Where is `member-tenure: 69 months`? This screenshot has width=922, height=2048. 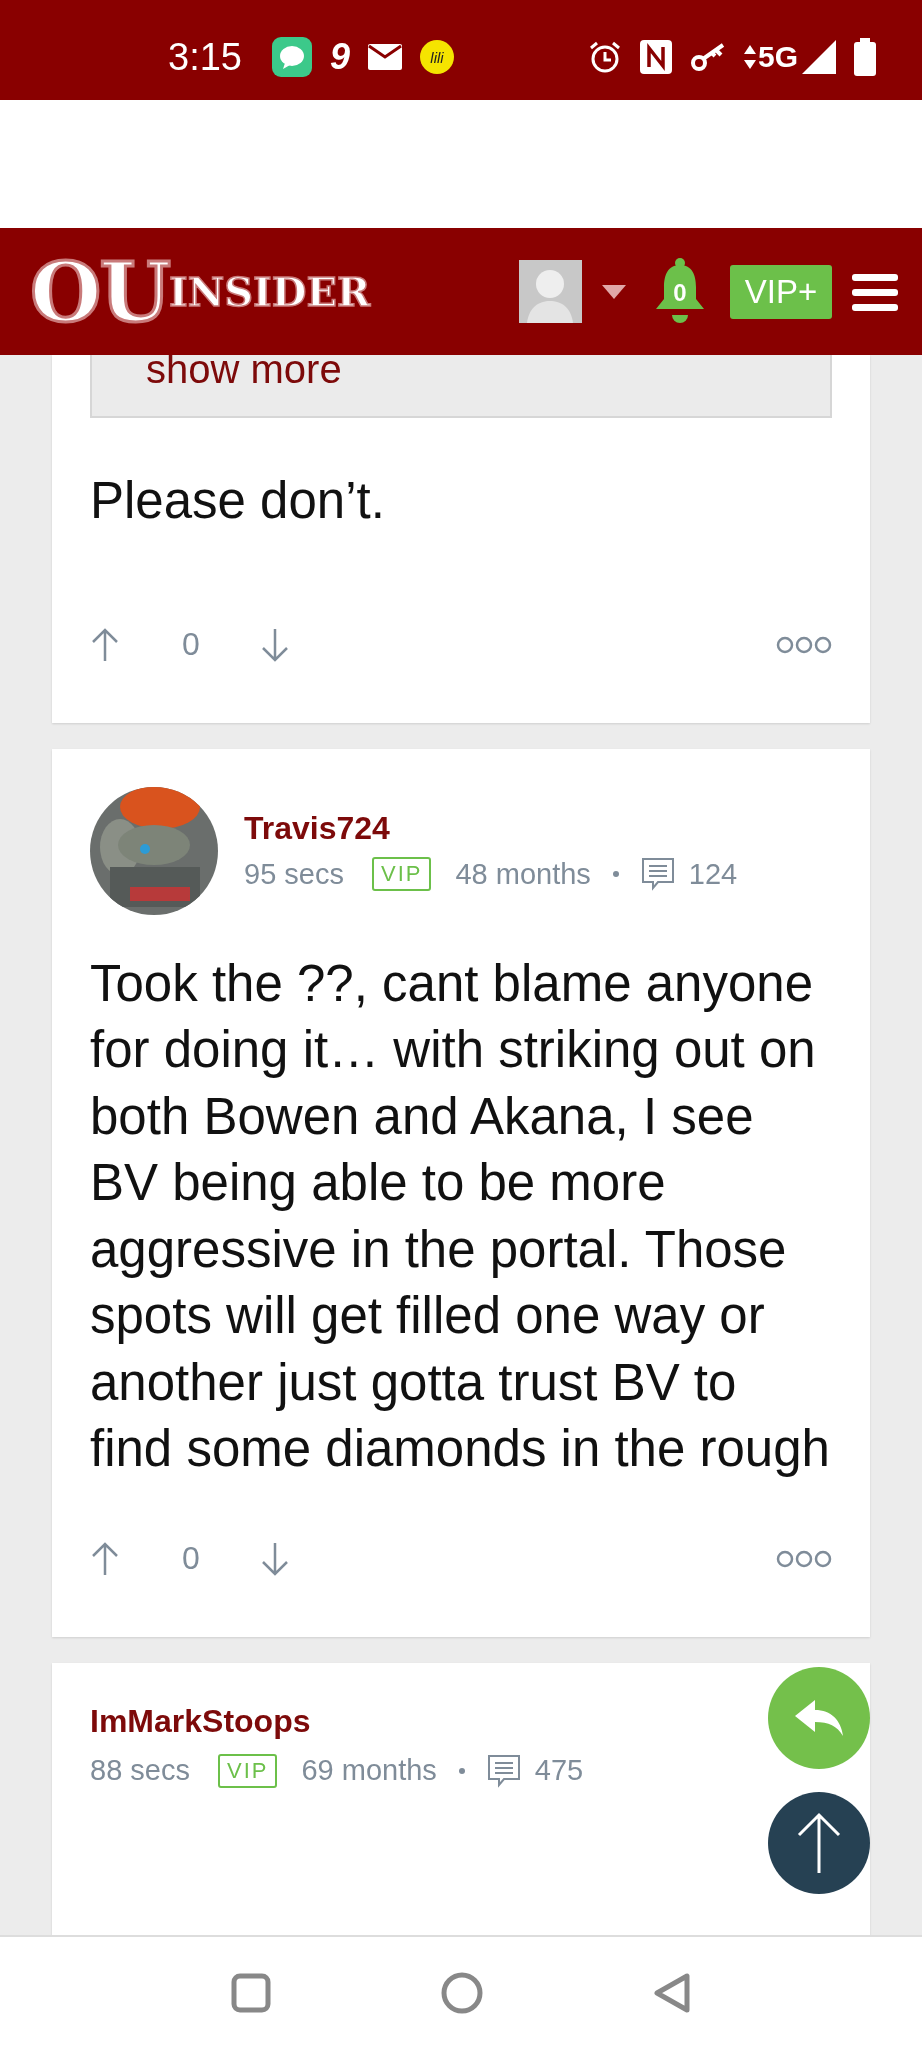
member-tenure: 69 months is located at coordinates (369, 1771).